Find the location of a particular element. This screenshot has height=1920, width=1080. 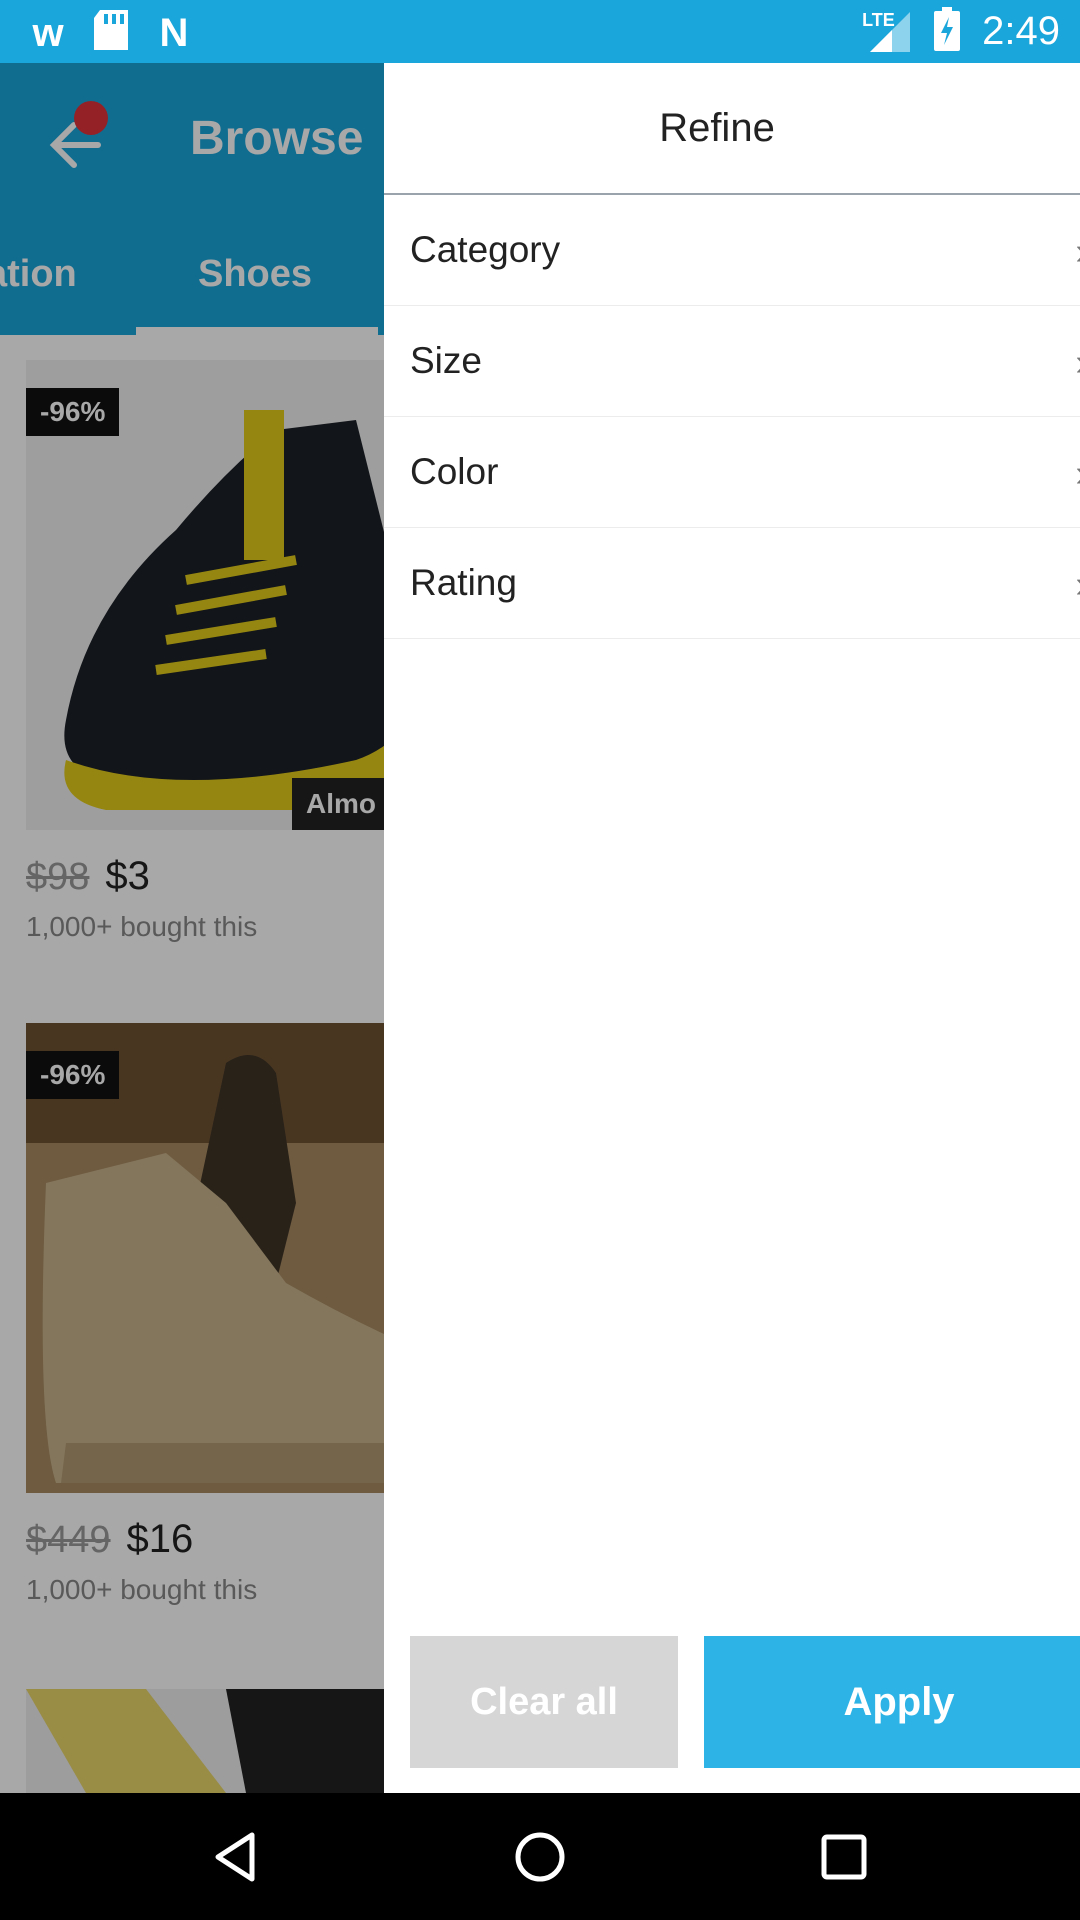

system-nav-bar is located at coordinates (540, 1856).